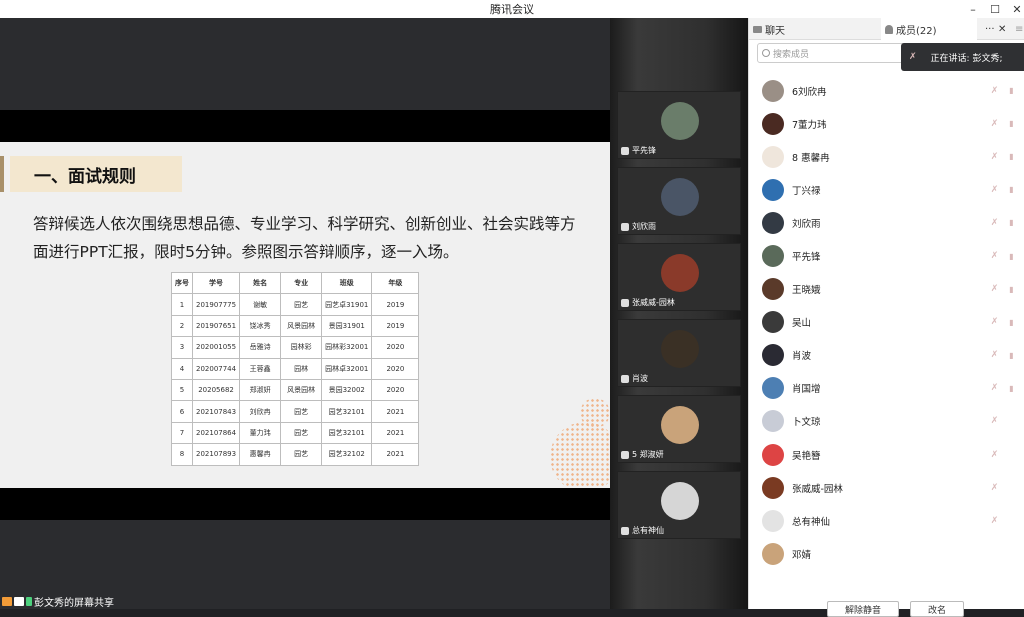 The image size is (1024, 617). Describe the element at coordinates (679, 125) in the screenshot. I see `video-tile: 平先锋` at that location.